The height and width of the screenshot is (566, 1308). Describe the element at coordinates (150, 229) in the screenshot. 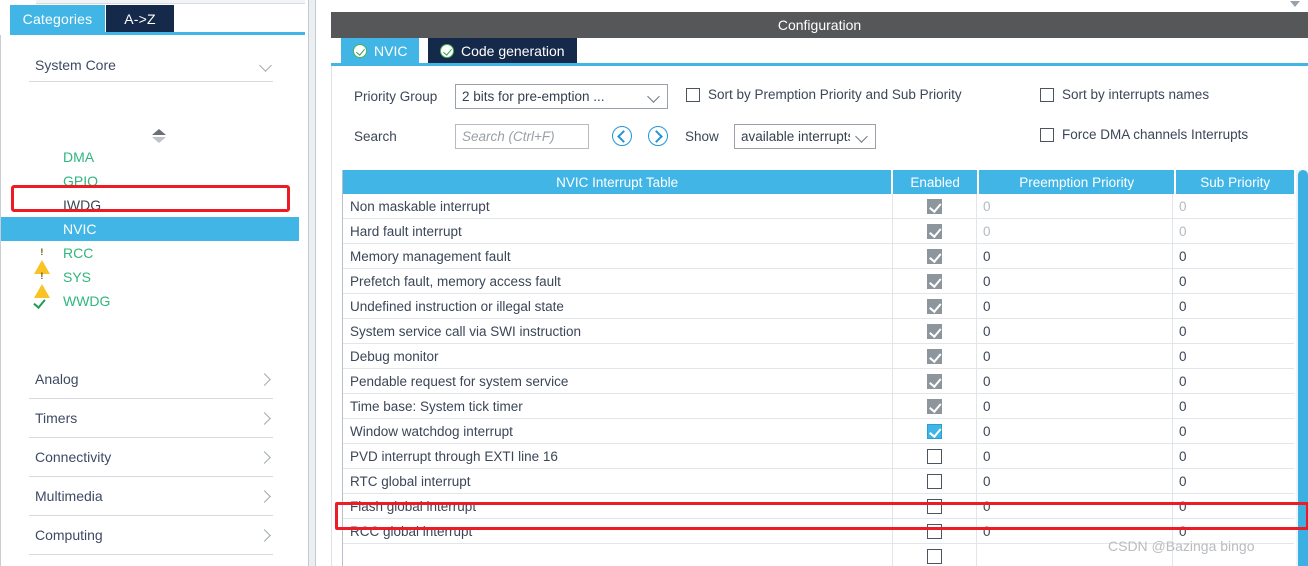

I see `sidebar-item-nvic: NVIC` at that location.